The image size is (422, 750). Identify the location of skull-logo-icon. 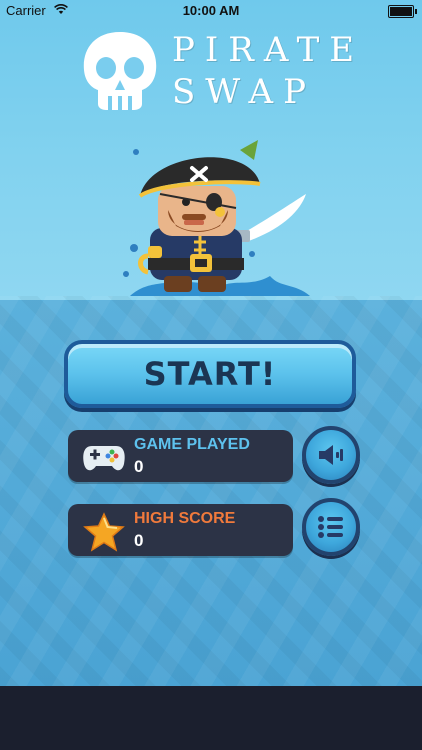
(120, 73).